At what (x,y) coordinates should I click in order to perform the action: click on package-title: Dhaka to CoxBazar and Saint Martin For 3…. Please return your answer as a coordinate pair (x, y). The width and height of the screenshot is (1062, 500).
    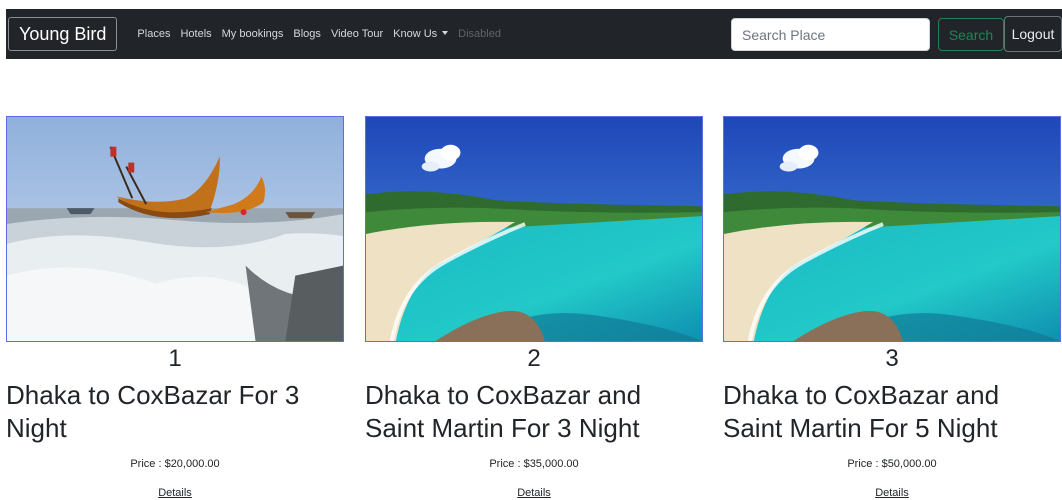
    Looking at the image, I should click on (503, 411).